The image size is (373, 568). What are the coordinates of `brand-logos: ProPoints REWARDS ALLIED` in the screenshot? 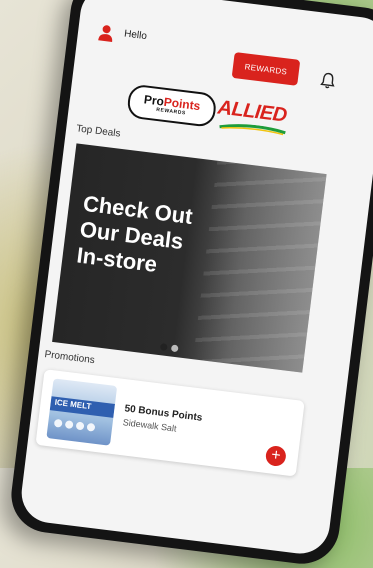 It's located at (213, 112).